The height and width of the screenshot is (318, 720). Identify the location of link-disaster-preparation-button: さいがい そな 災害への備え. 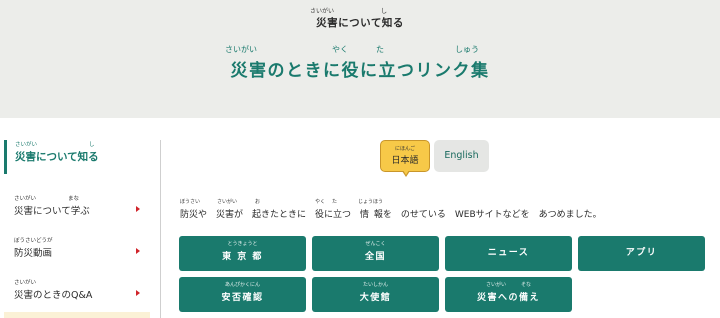
(508, 294).